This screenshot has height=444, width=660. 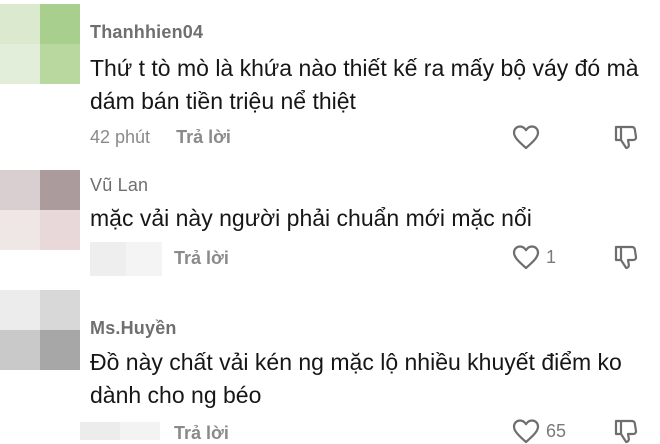 I want to click on like-count: 65, so click(x=556, y=430).